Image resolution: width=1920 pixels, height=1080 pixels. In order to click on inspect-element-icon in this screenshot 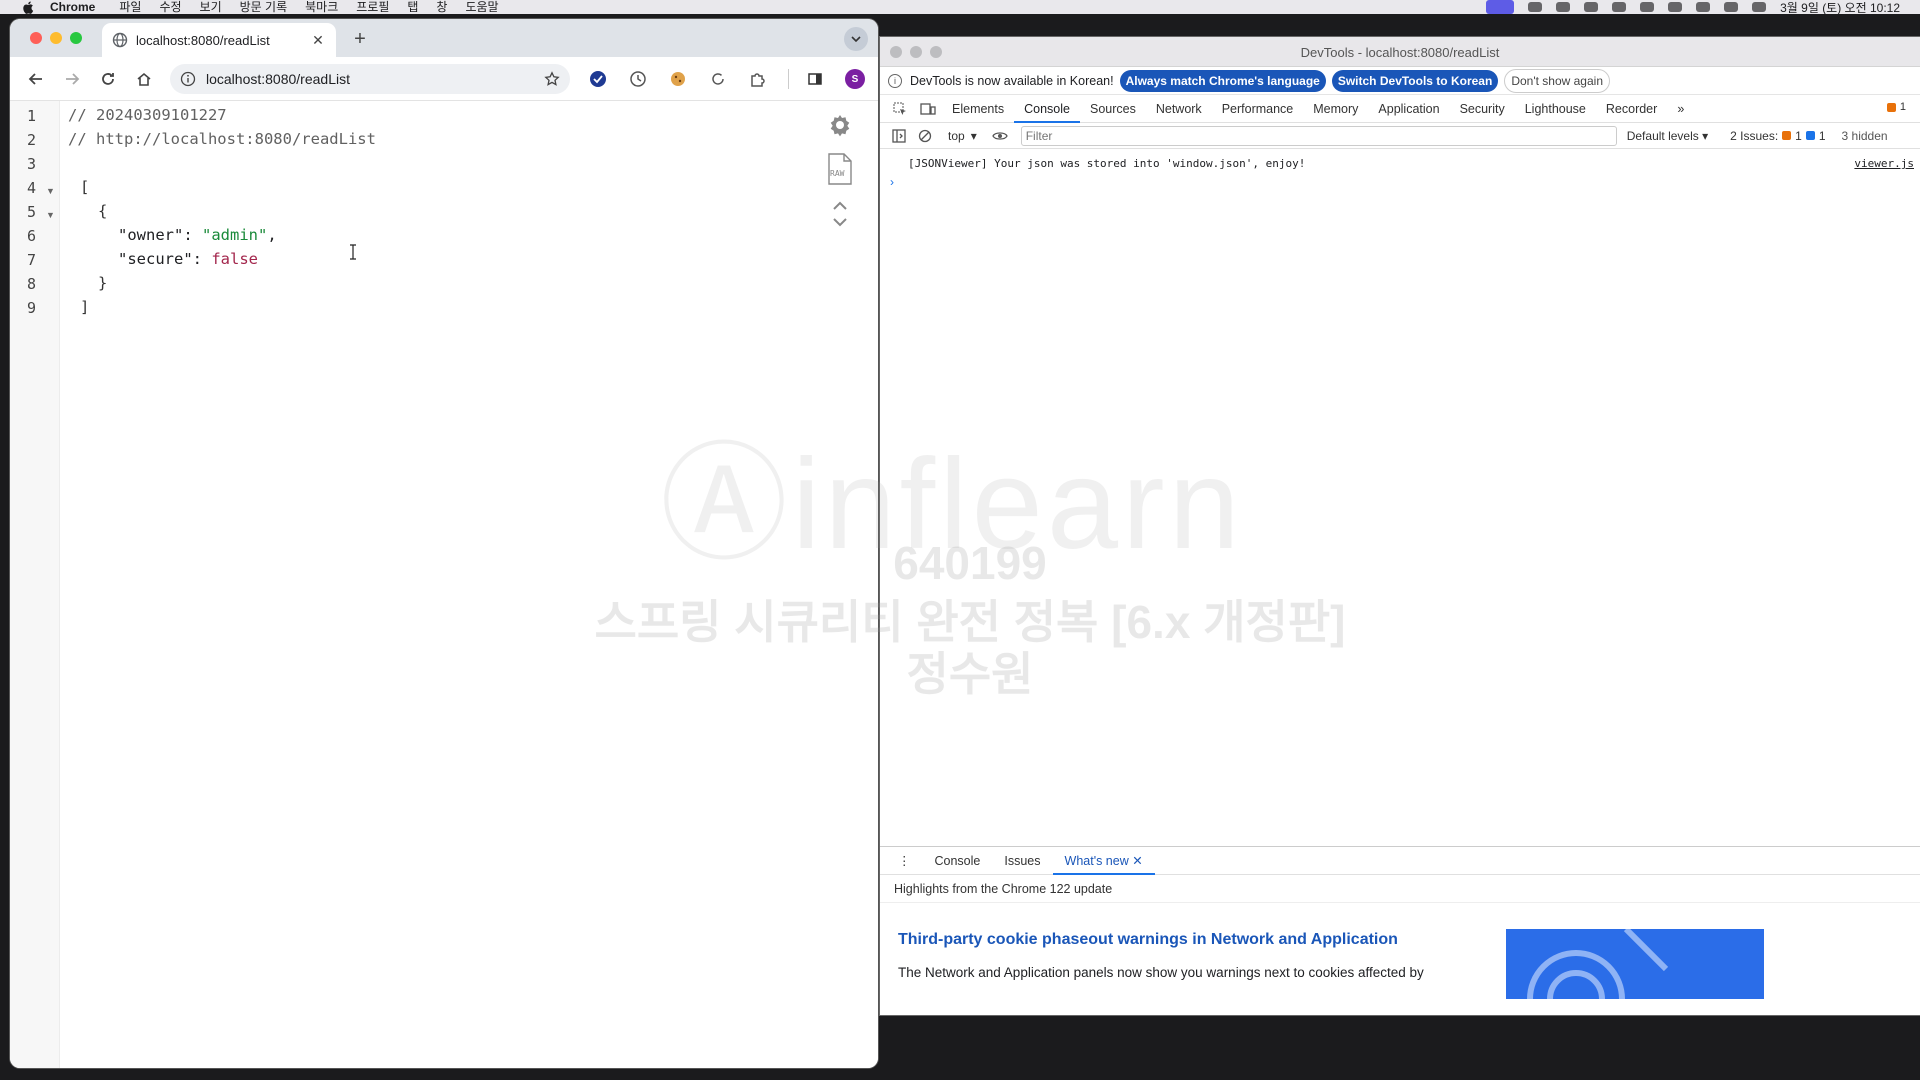, I will do `click(900, 109)`.